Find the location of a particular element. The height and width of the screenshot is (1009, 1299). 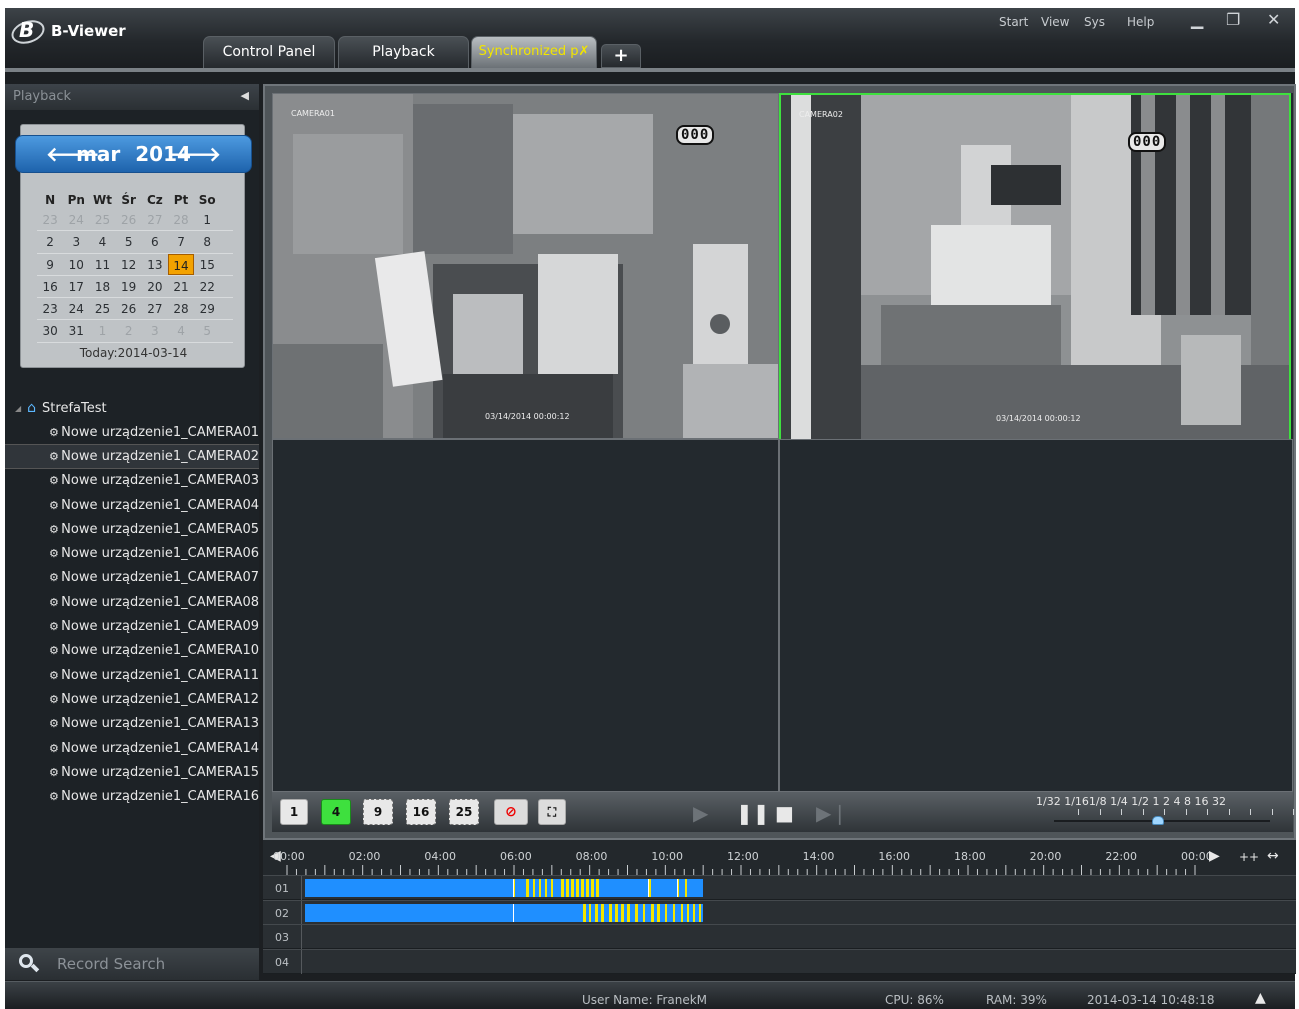

menu-view: View is located at coordinates (1055, 22).